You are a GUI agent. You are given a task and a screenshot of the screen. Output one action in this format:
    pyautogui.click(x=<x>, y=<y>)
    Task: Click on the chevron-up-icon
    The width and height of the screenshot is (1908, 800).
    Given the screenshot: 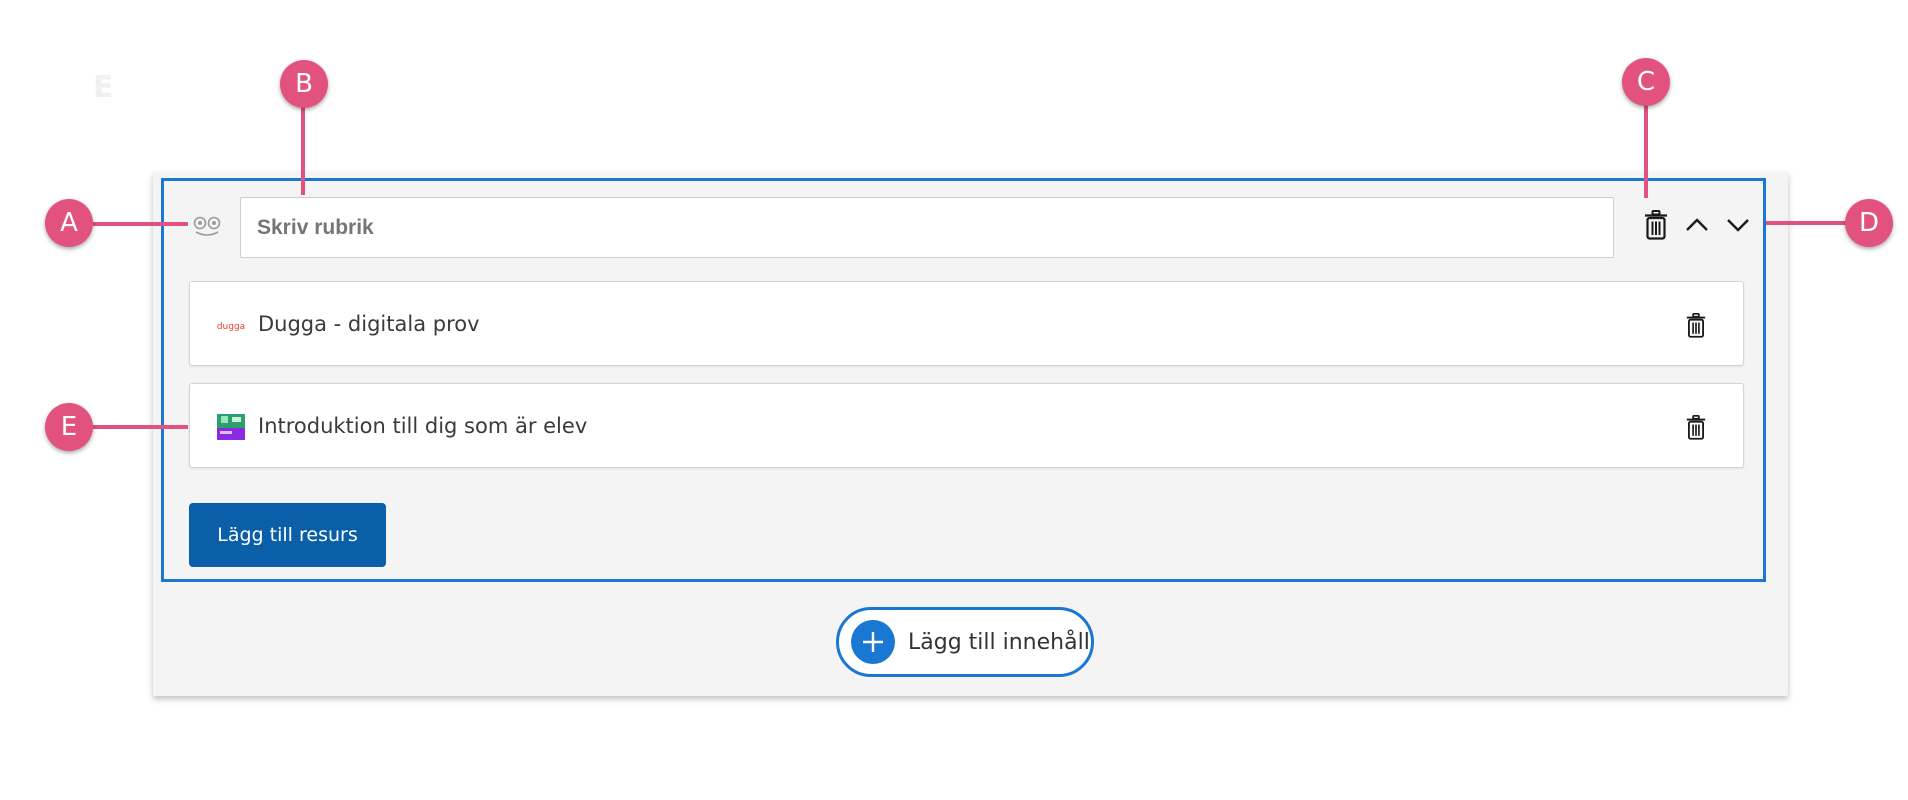 What is the action you would take?
    pyautogui.click(x=1697, y=224)
    